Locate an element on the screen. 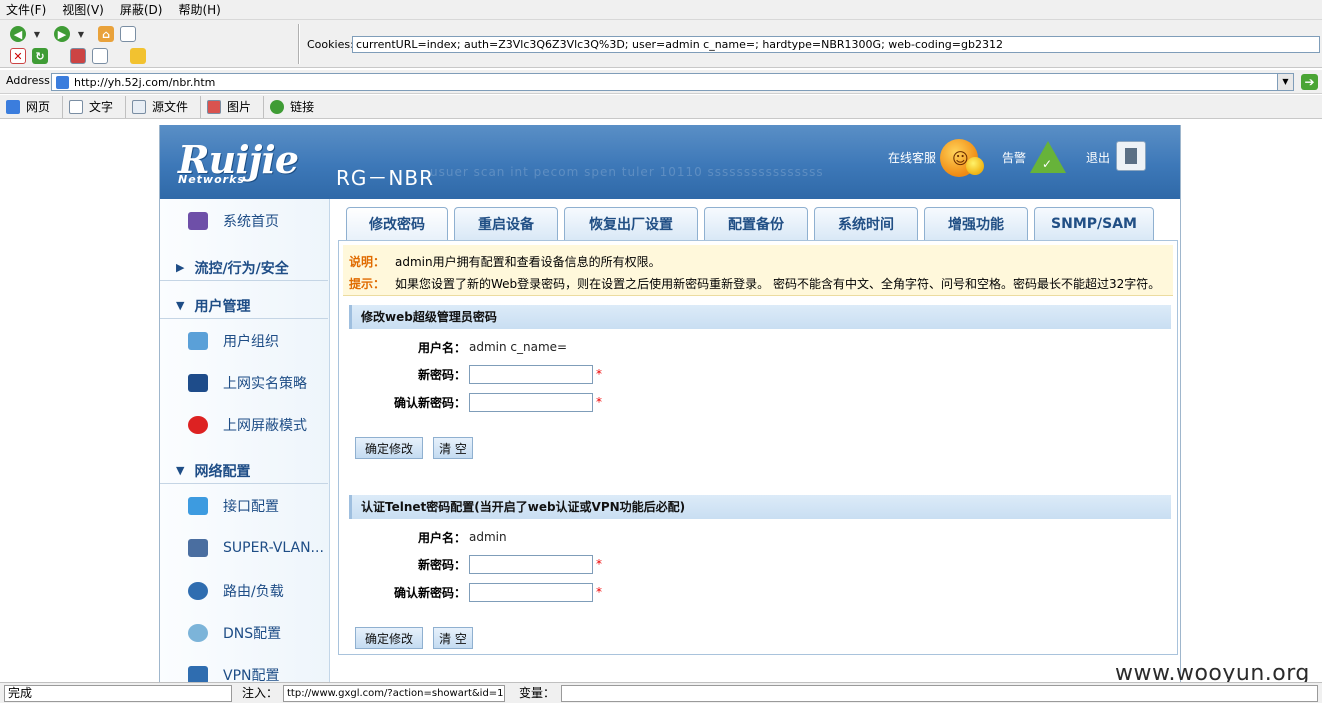 The height and width of the screenshot is (703, 1322). sidebar-item-iface: 接口配置 is located at coordinates (244, 506).